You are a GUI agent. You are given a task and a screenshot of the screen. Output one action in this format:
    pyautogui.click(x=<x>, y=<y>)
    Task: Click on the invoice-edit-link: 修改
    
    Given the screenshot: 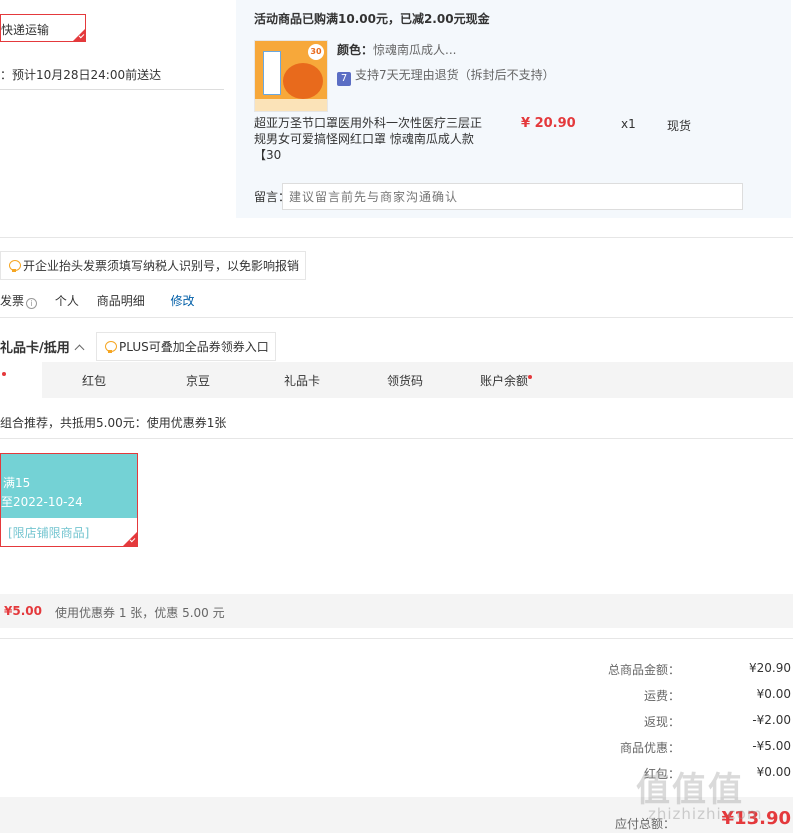 What is the action you would take?
    pyautogui.click(x=183, y=301)
    